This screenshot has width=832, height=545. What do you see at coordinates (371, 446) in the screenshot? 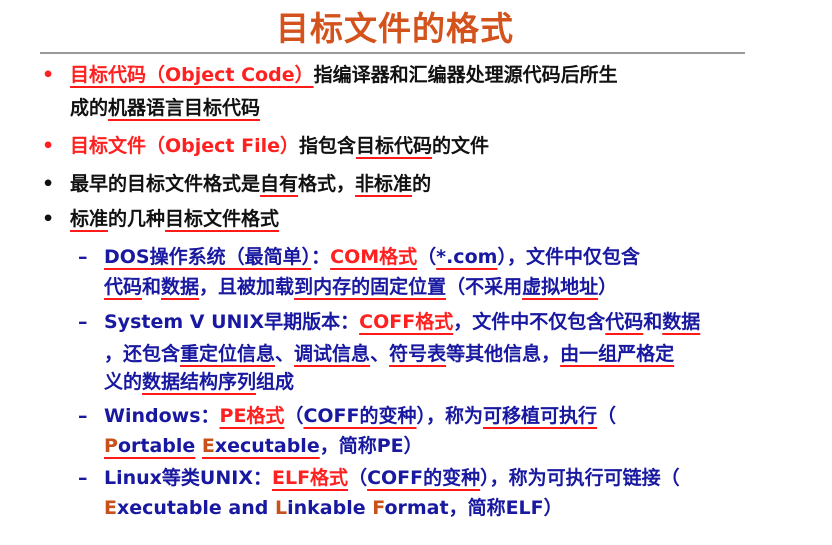
I see `text-segment: ，简称PE）` at bounding box center [371, 446].